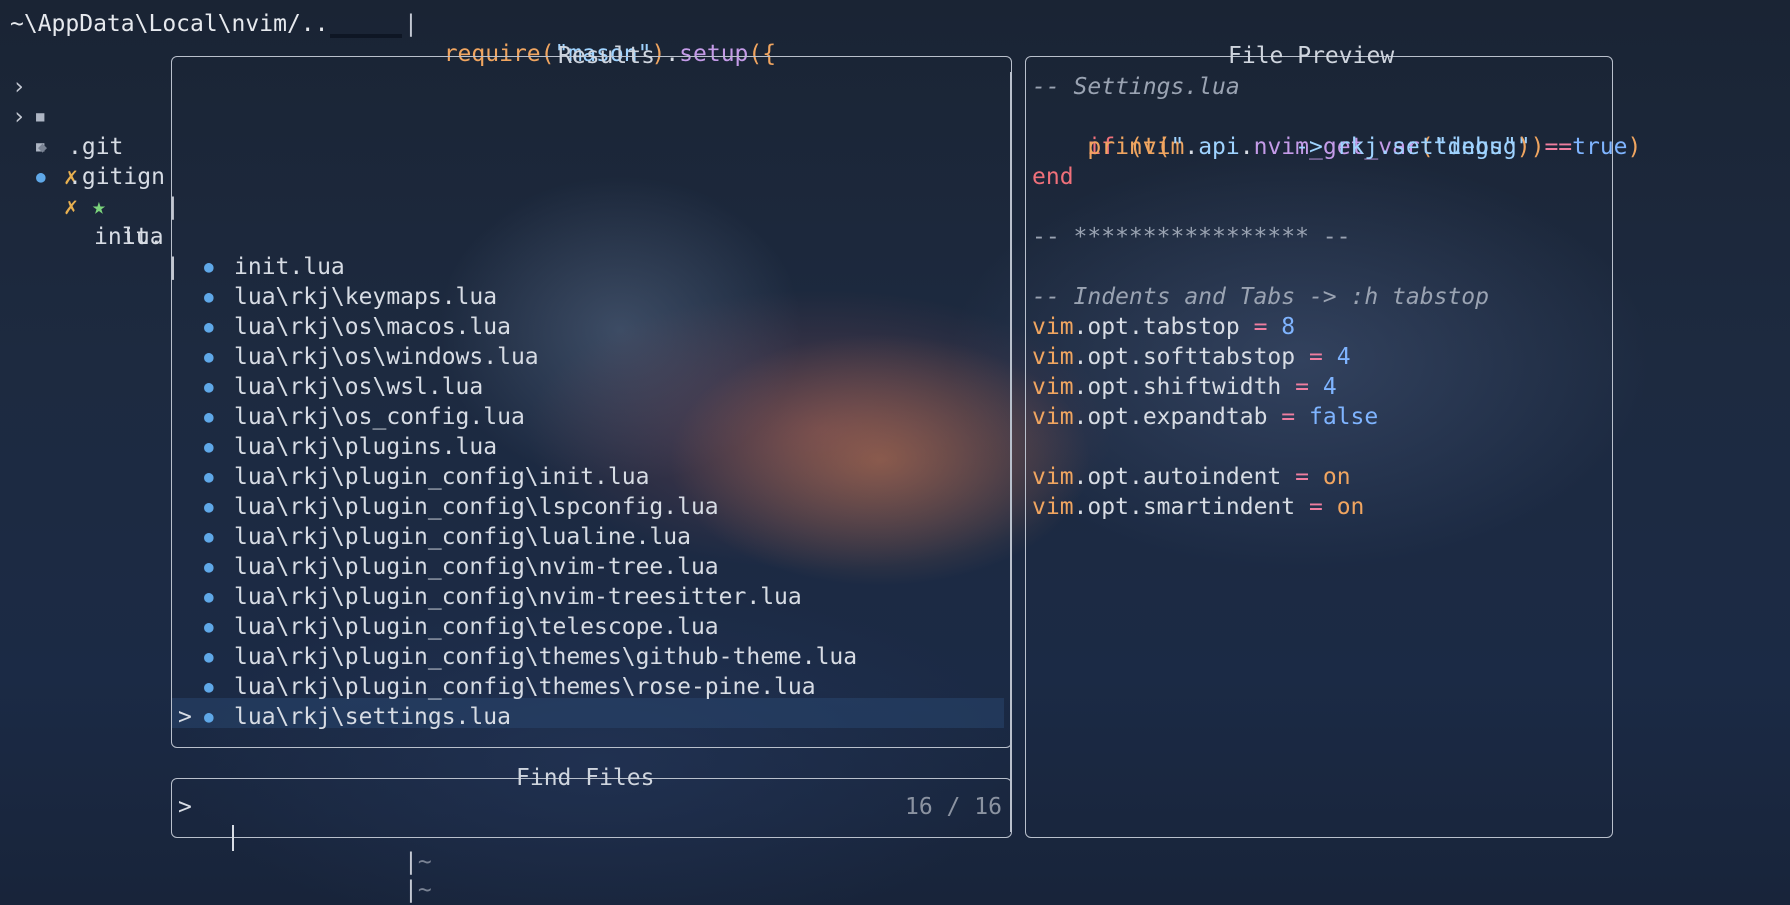 Image resolution: width=1790 pixels, height=905 pixels. What do you see at coordinates (379, 417) in the screenshot?
I see `result-label: lua\rkj\os_config.lua` at bounding box center [379, 417].